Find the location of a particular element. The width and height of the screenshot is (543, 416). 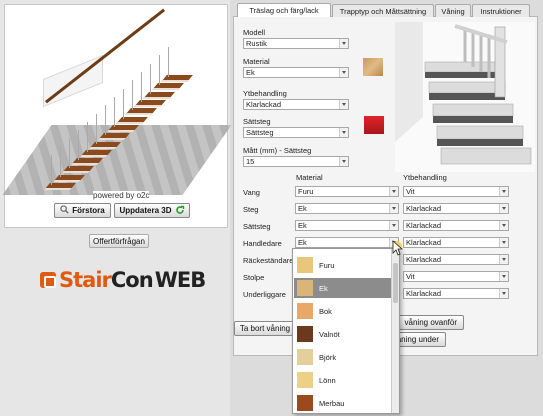

dropdown-option: Ek is located at coordinates (342, 288).